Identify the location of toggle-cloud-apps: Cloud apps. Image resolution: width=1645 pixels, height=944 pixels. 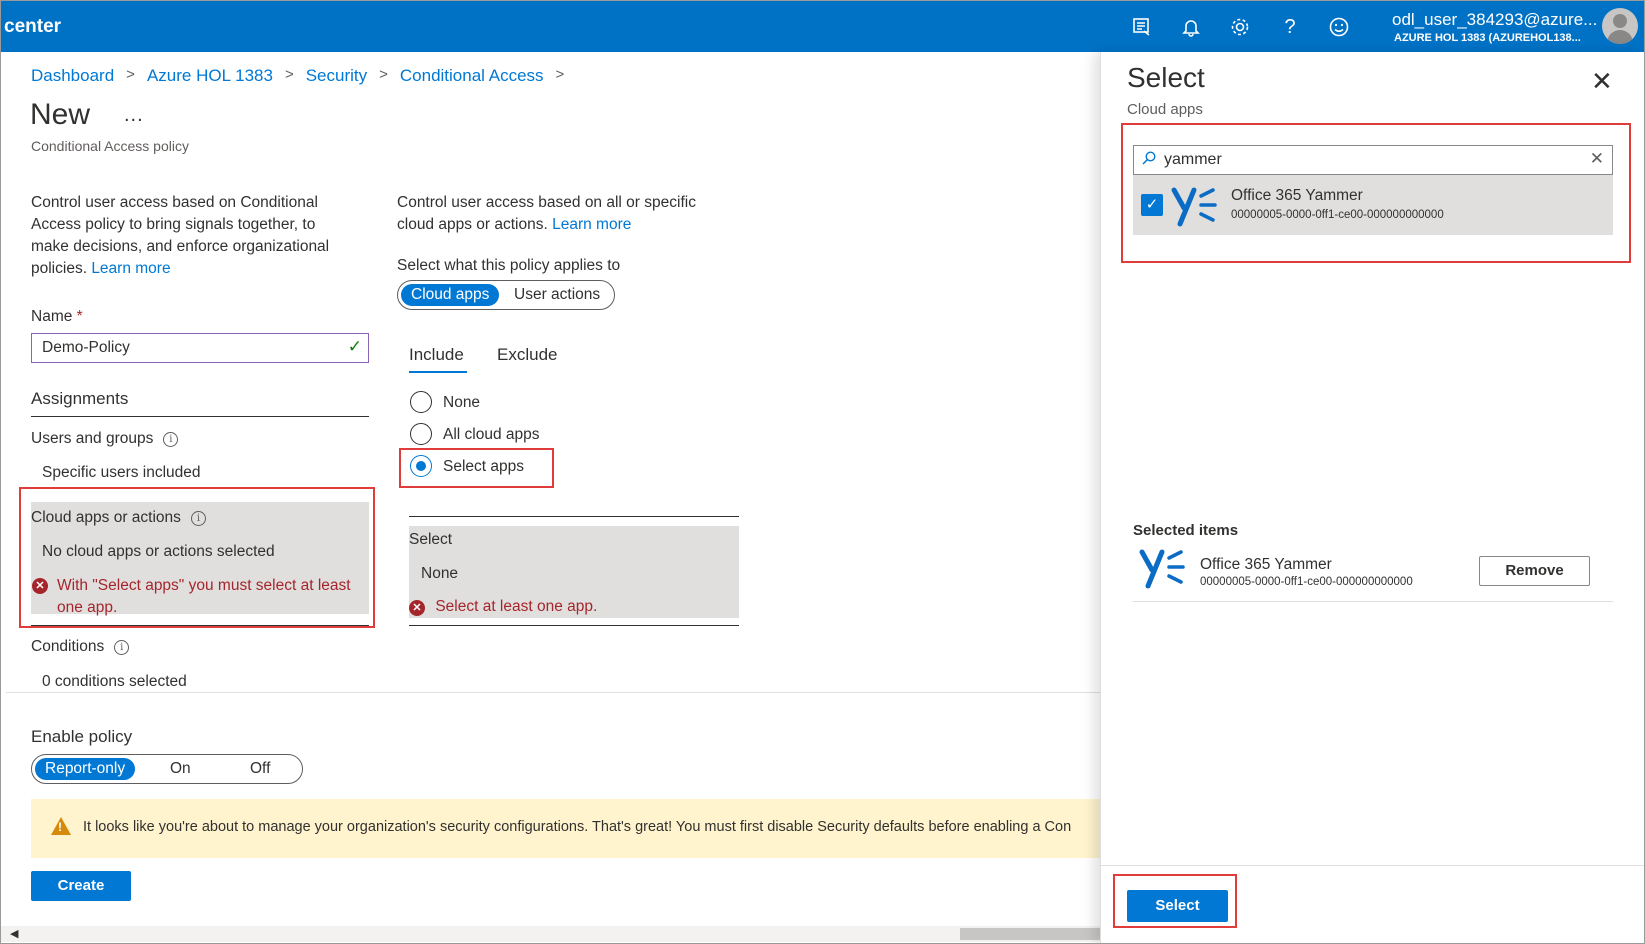
(450, 295).